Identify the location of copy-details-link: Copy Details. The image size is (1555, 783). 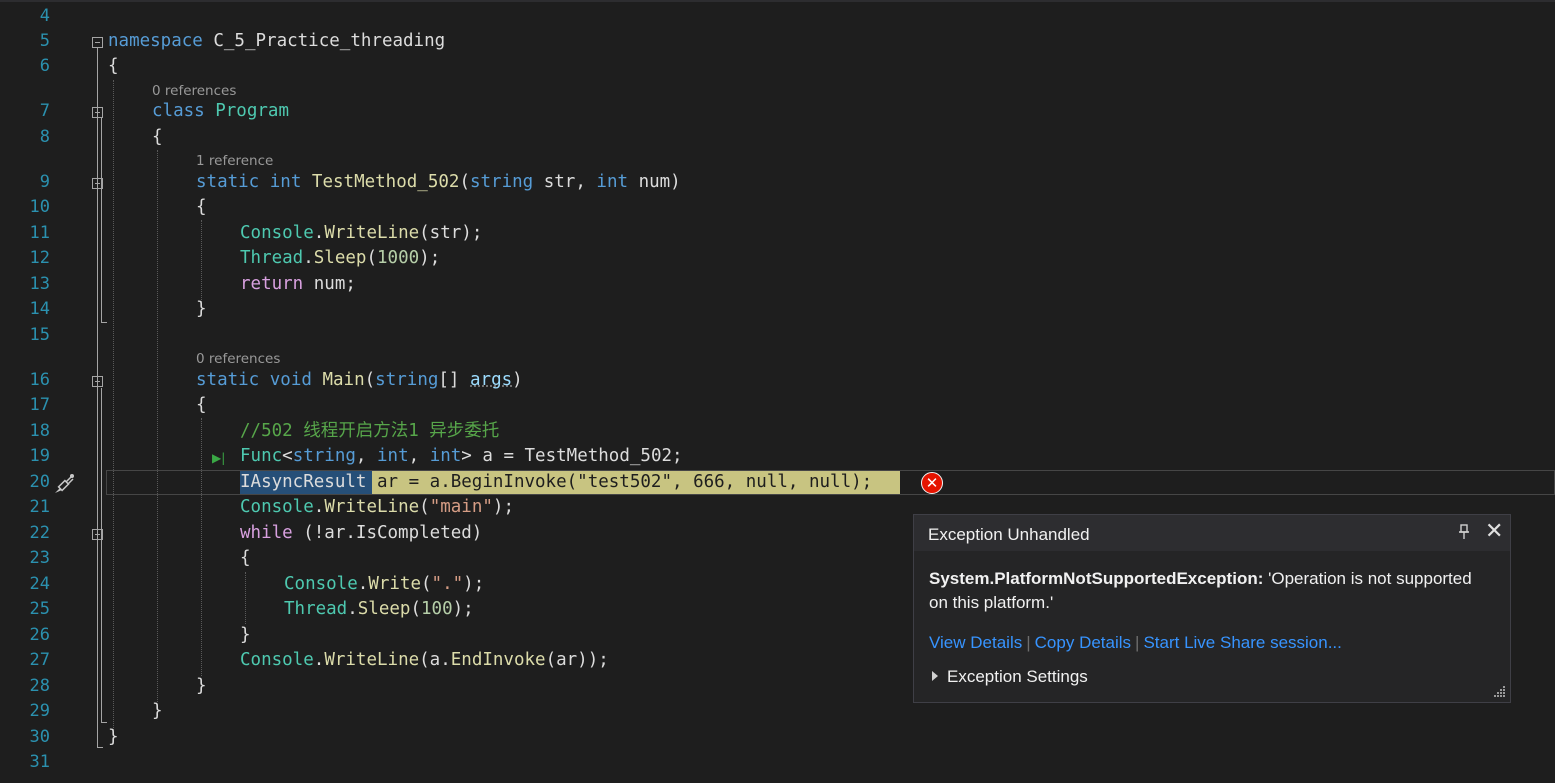
(1083, 642).